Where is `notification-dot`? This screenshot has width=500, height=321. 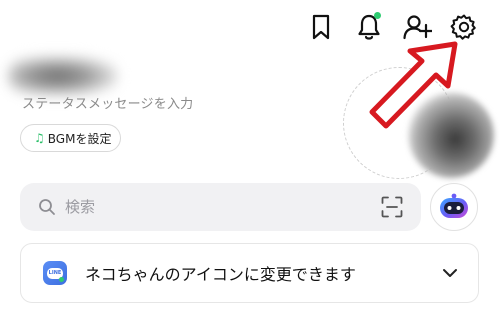
notification-dot is located at coordinates (377, 15).